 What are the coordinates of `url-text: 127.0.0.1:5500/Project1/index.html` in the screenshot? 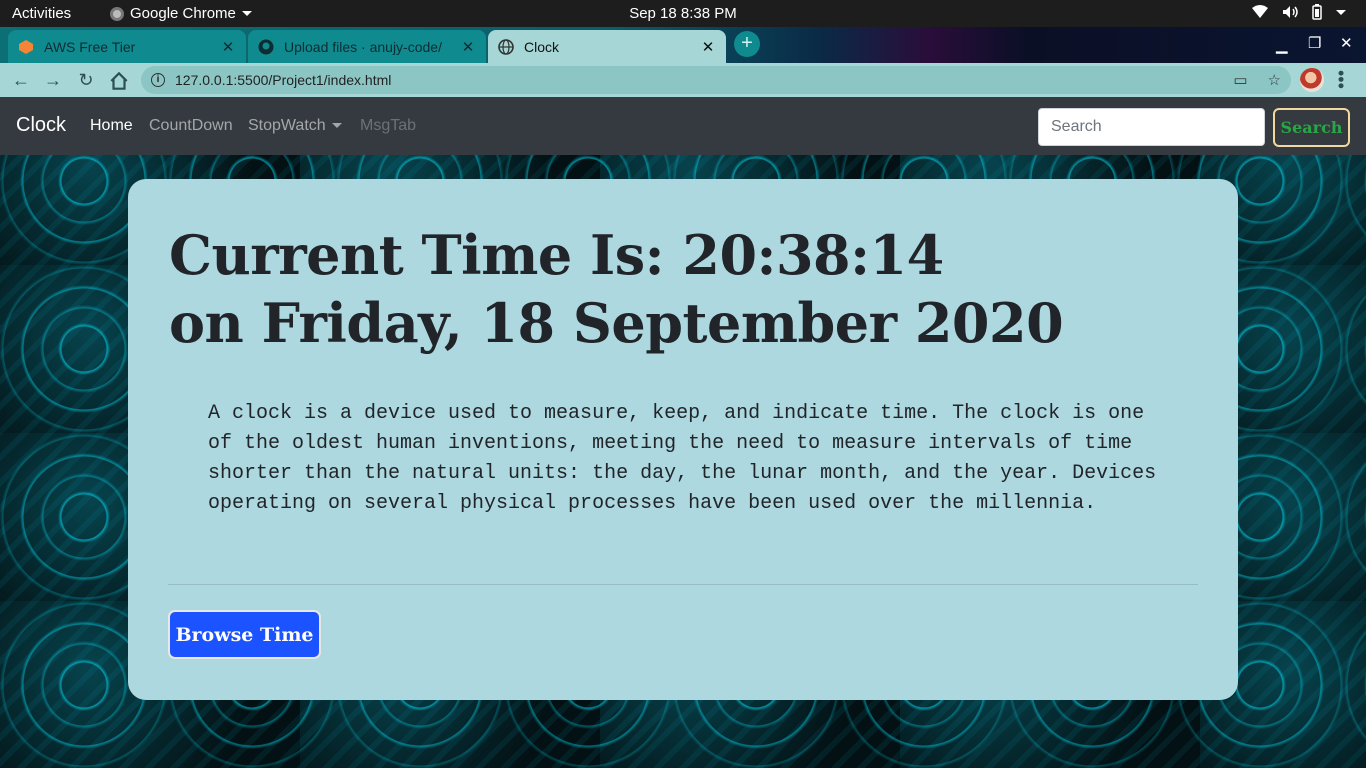 It's located at (704, 80).